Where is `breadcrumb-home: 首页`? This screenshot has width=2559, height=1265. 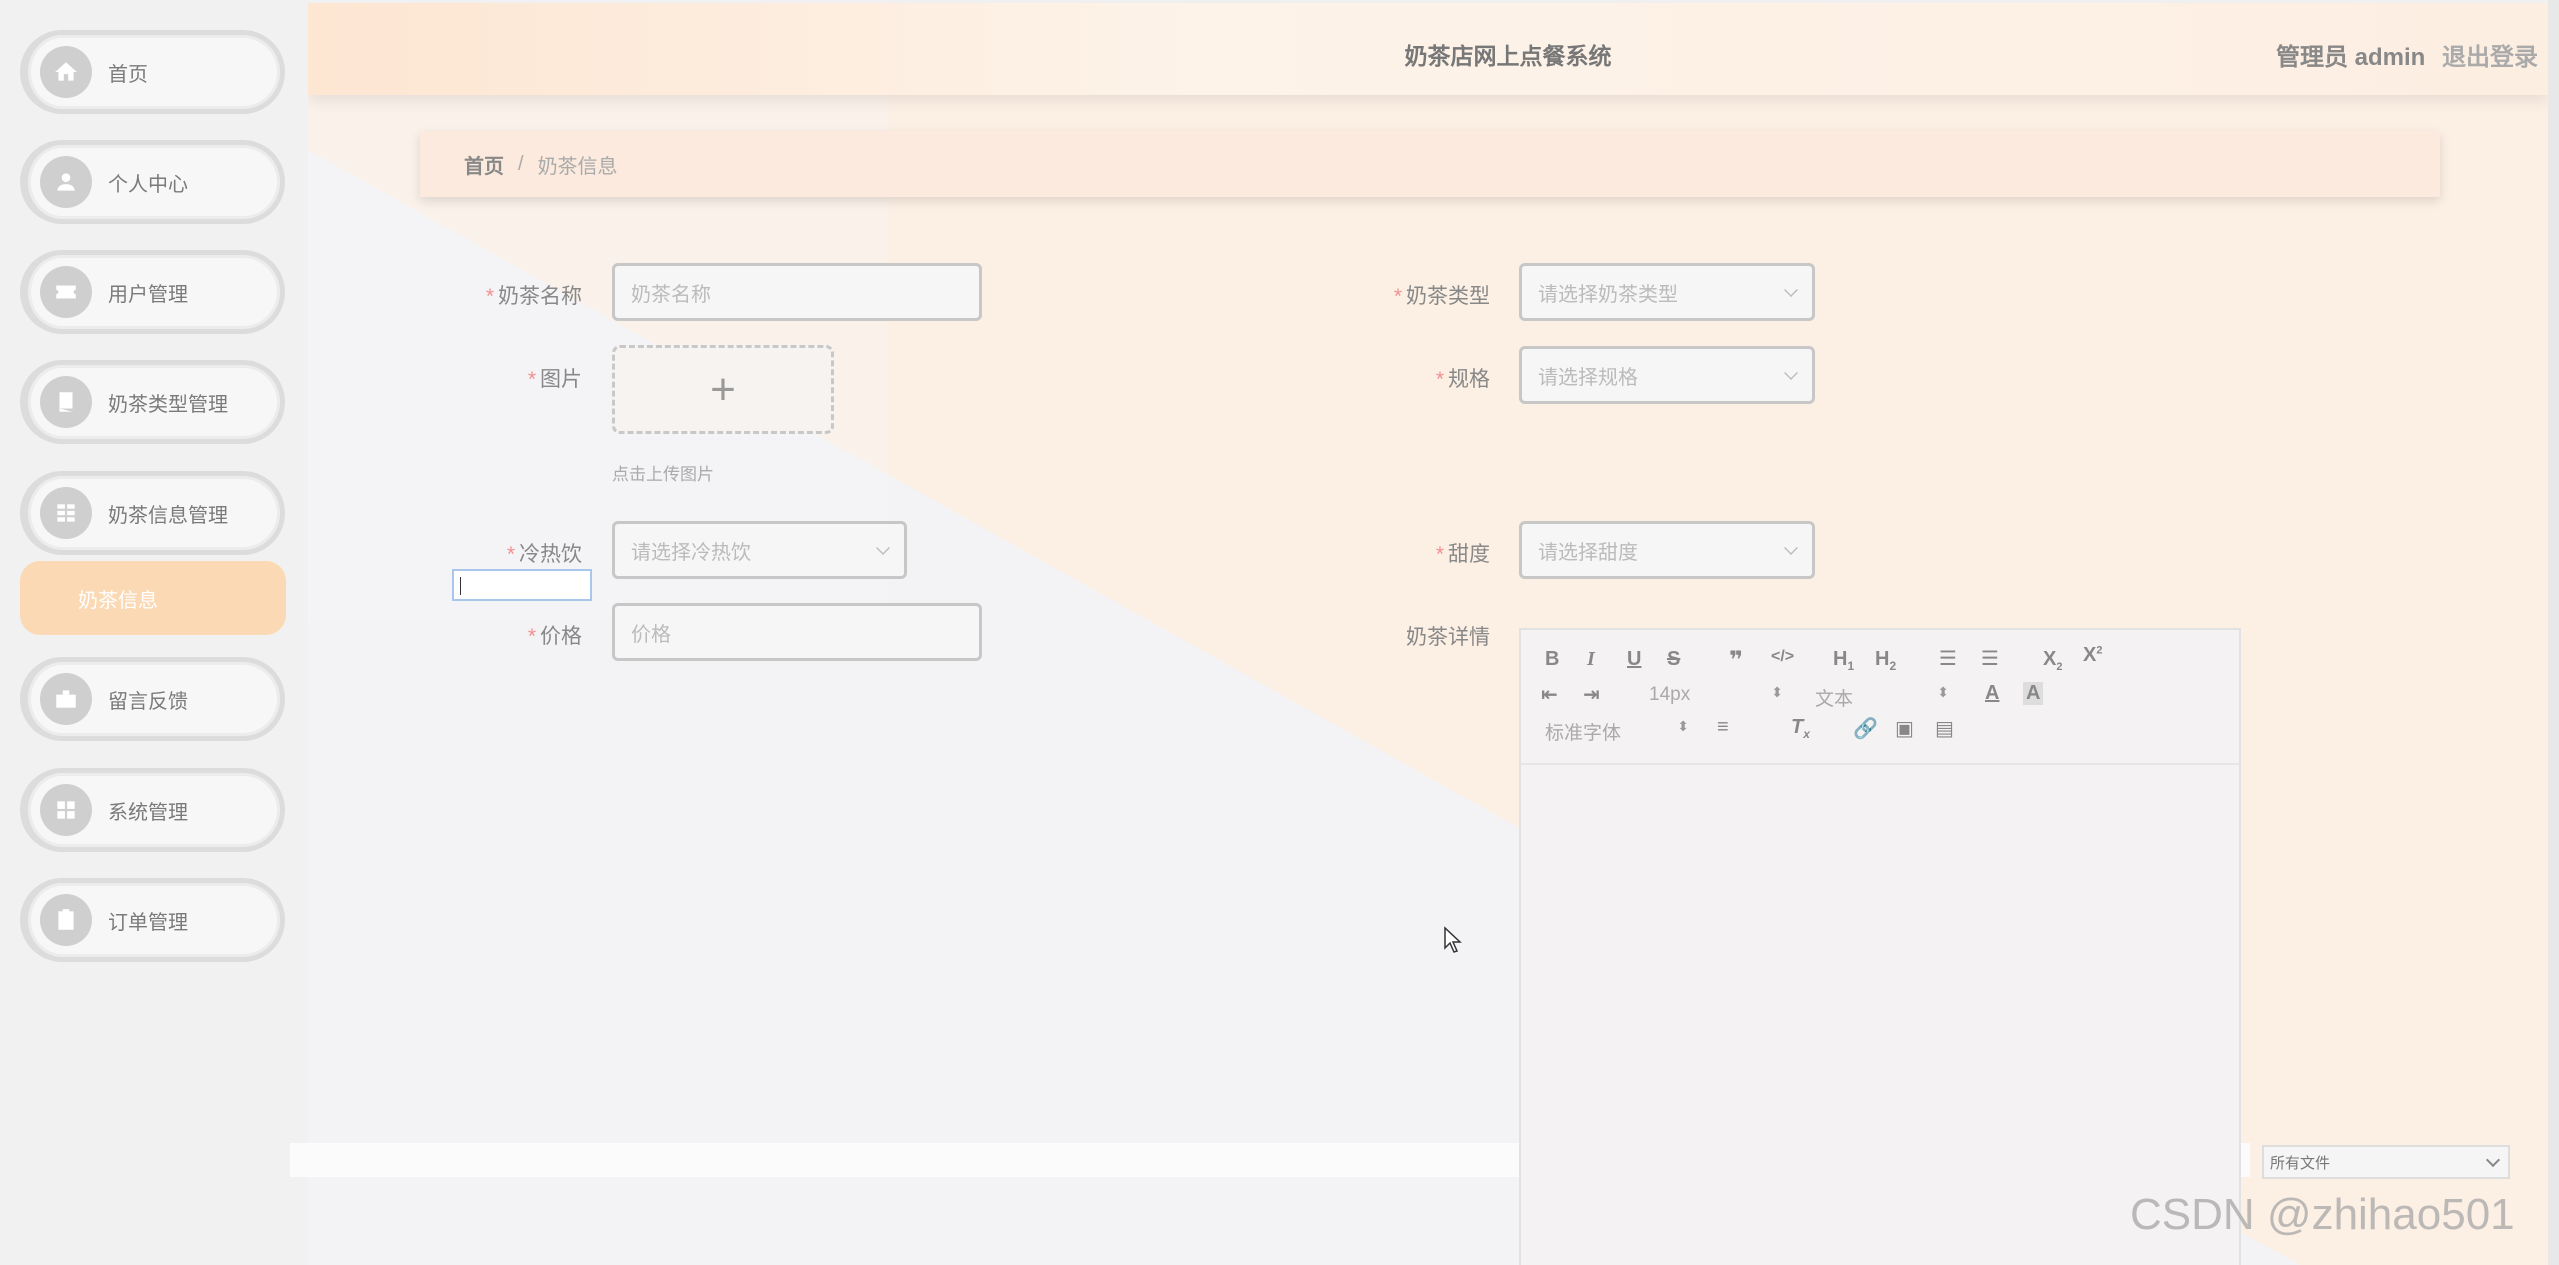 breadcrumb-home: 首页 is located at coordinates (484, 164).